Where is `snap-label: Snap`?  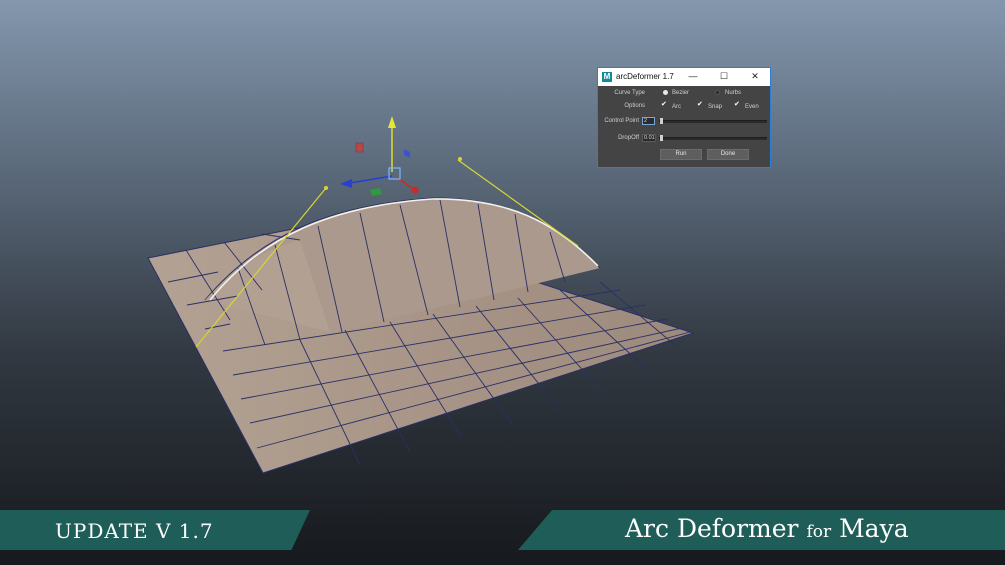
snap-label: Snap is located at coordinates (715, 107).